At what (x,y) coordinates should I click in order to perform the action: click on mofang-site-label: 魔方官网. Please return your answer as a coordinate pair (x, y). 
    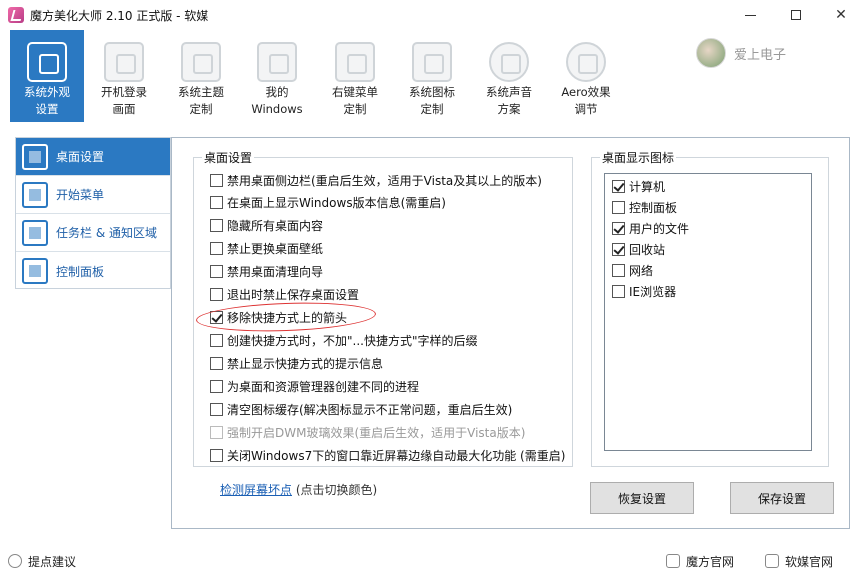
    Looking at the image, I should click on (710, 561).